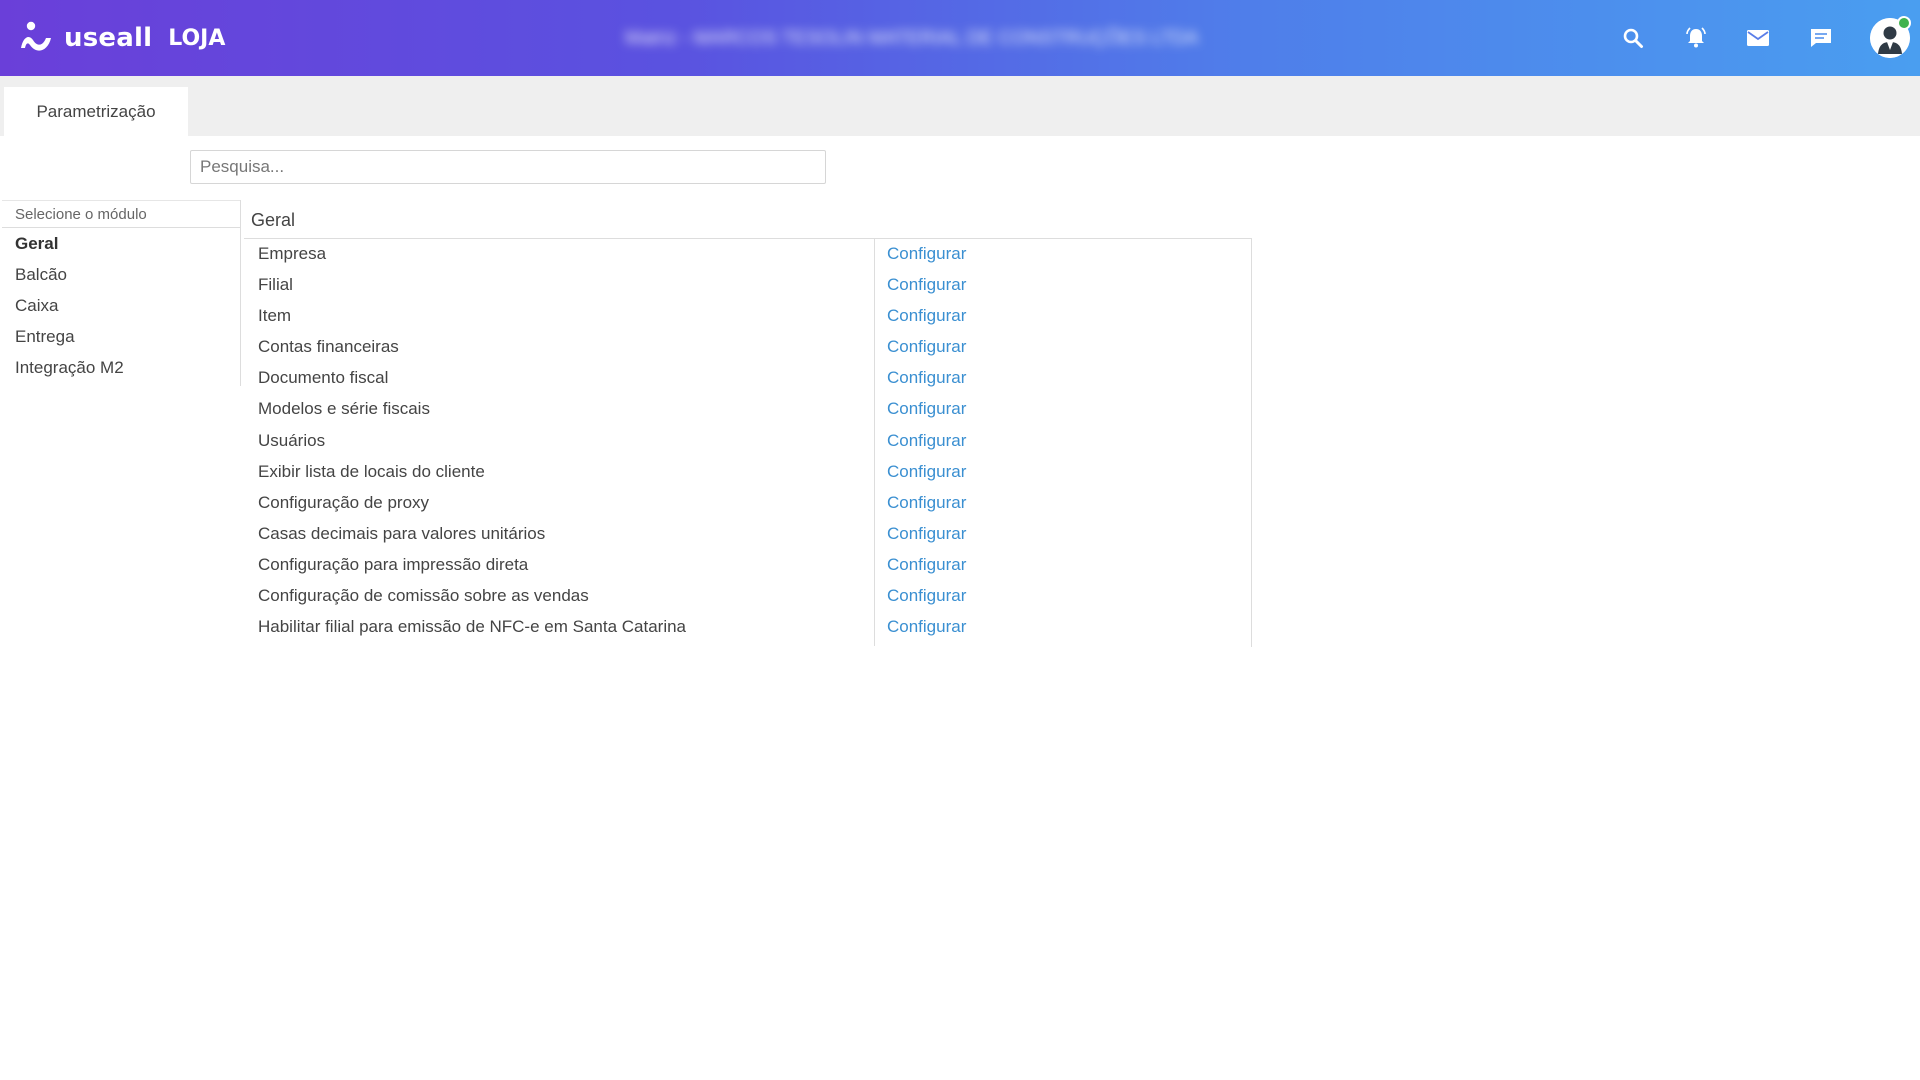  Describe the element at coordinates (197, 38) in the screenshot. I see `product-name: LOJA` at that location.